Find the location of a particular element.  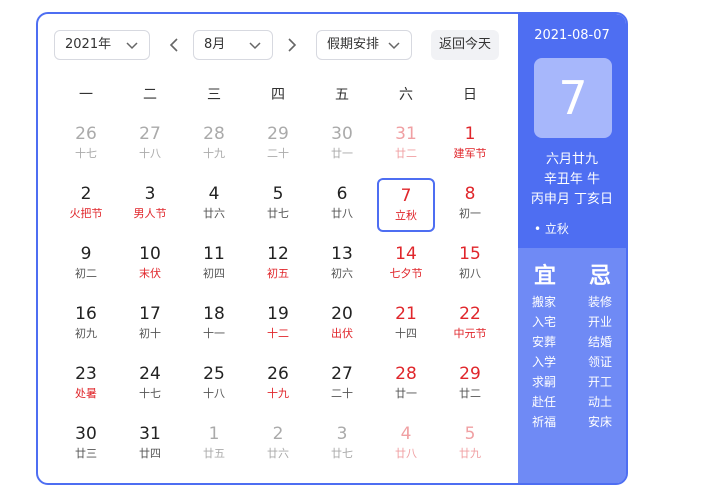

yi-item: 搬家 is located at coordinates (544, 302).